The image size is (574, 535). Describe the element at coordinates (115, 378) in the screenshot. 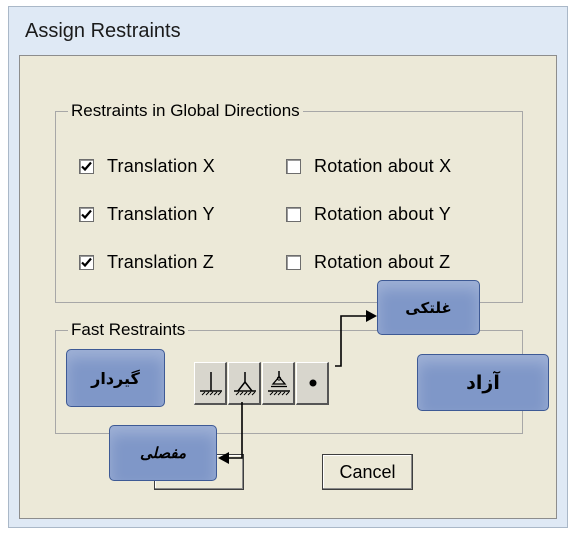

I see `fixed-callout: گیردار` at that location.